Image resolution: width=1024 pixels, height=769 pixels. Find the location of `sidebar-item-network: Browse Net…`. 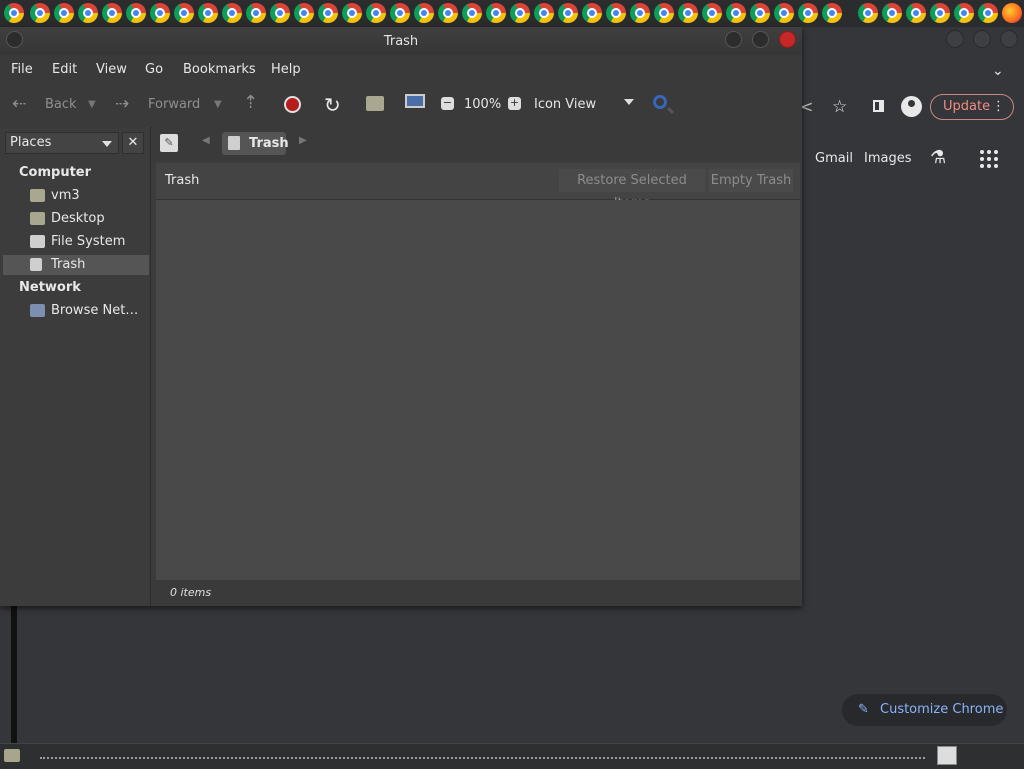

sidebar-item-network: Browse Net… is located at coordinates (76, 311).